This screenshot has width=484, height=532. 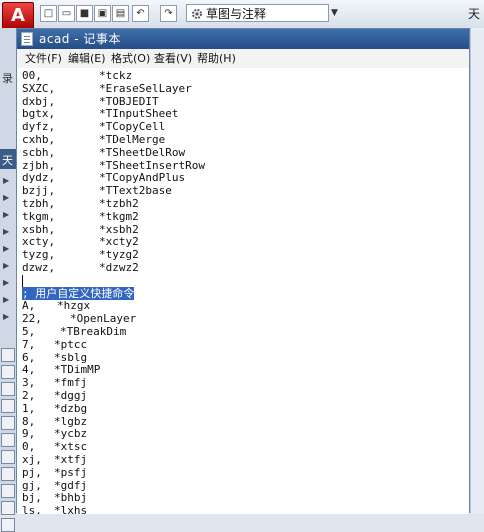 I want to click on command-alias: 2,, so click(x=29, y=395).